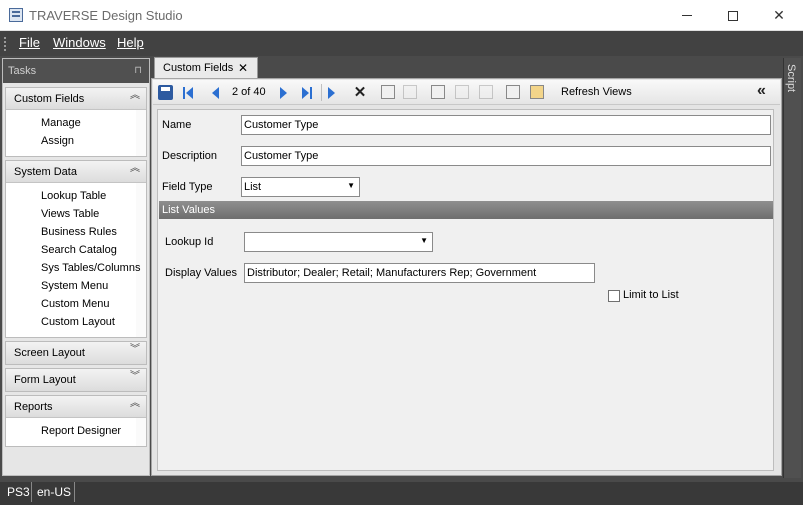  What do you see at coordinates (88, 322) in the screenshot?
I see `task-item-custom-layout: Custom Layout` at bounding box center [88, 322].